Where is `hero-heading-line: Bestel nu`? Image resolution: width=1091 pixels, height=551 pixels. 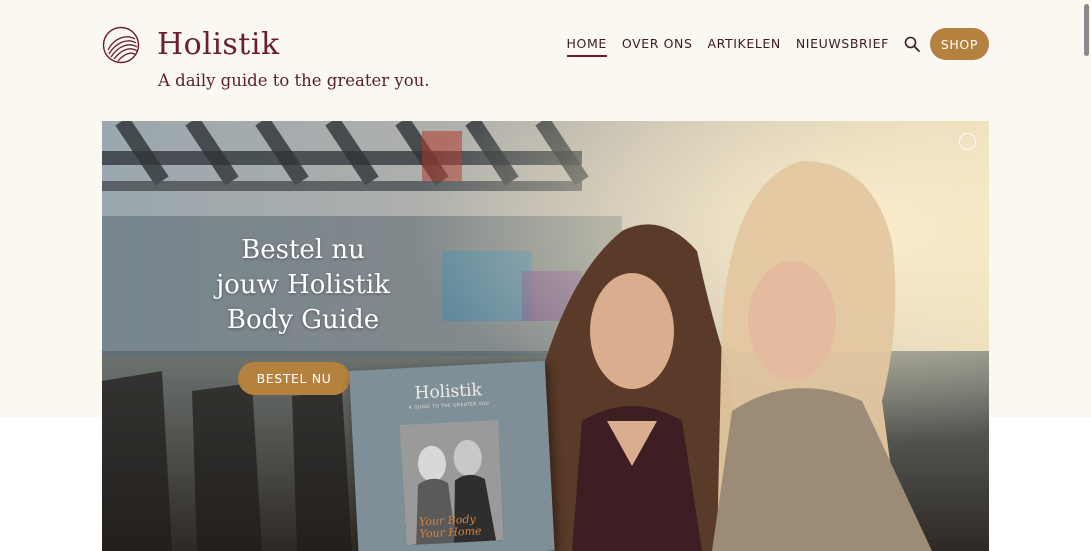
hero-heading-line: Bestel nu is located at coordinates (303, 250).